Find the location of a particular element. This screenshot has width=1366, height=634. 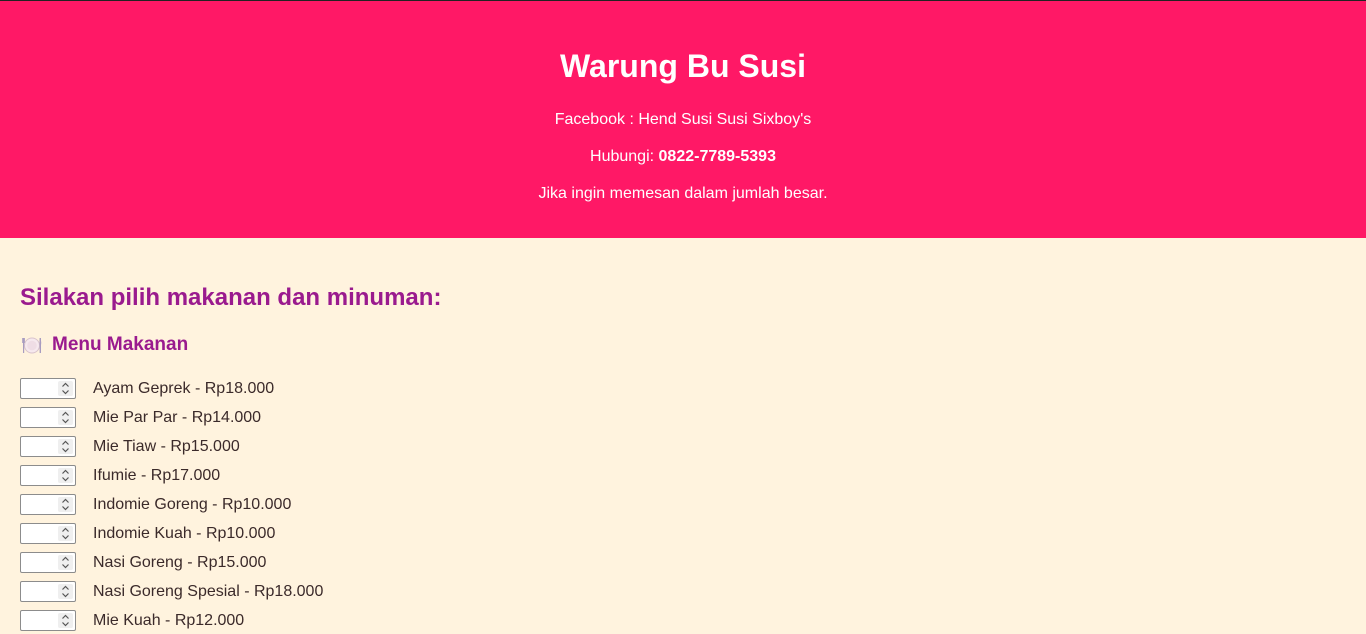

menu-item-label: Nasi Goreng Spesial - Rp18.000 is located at coordinates (208, 591).